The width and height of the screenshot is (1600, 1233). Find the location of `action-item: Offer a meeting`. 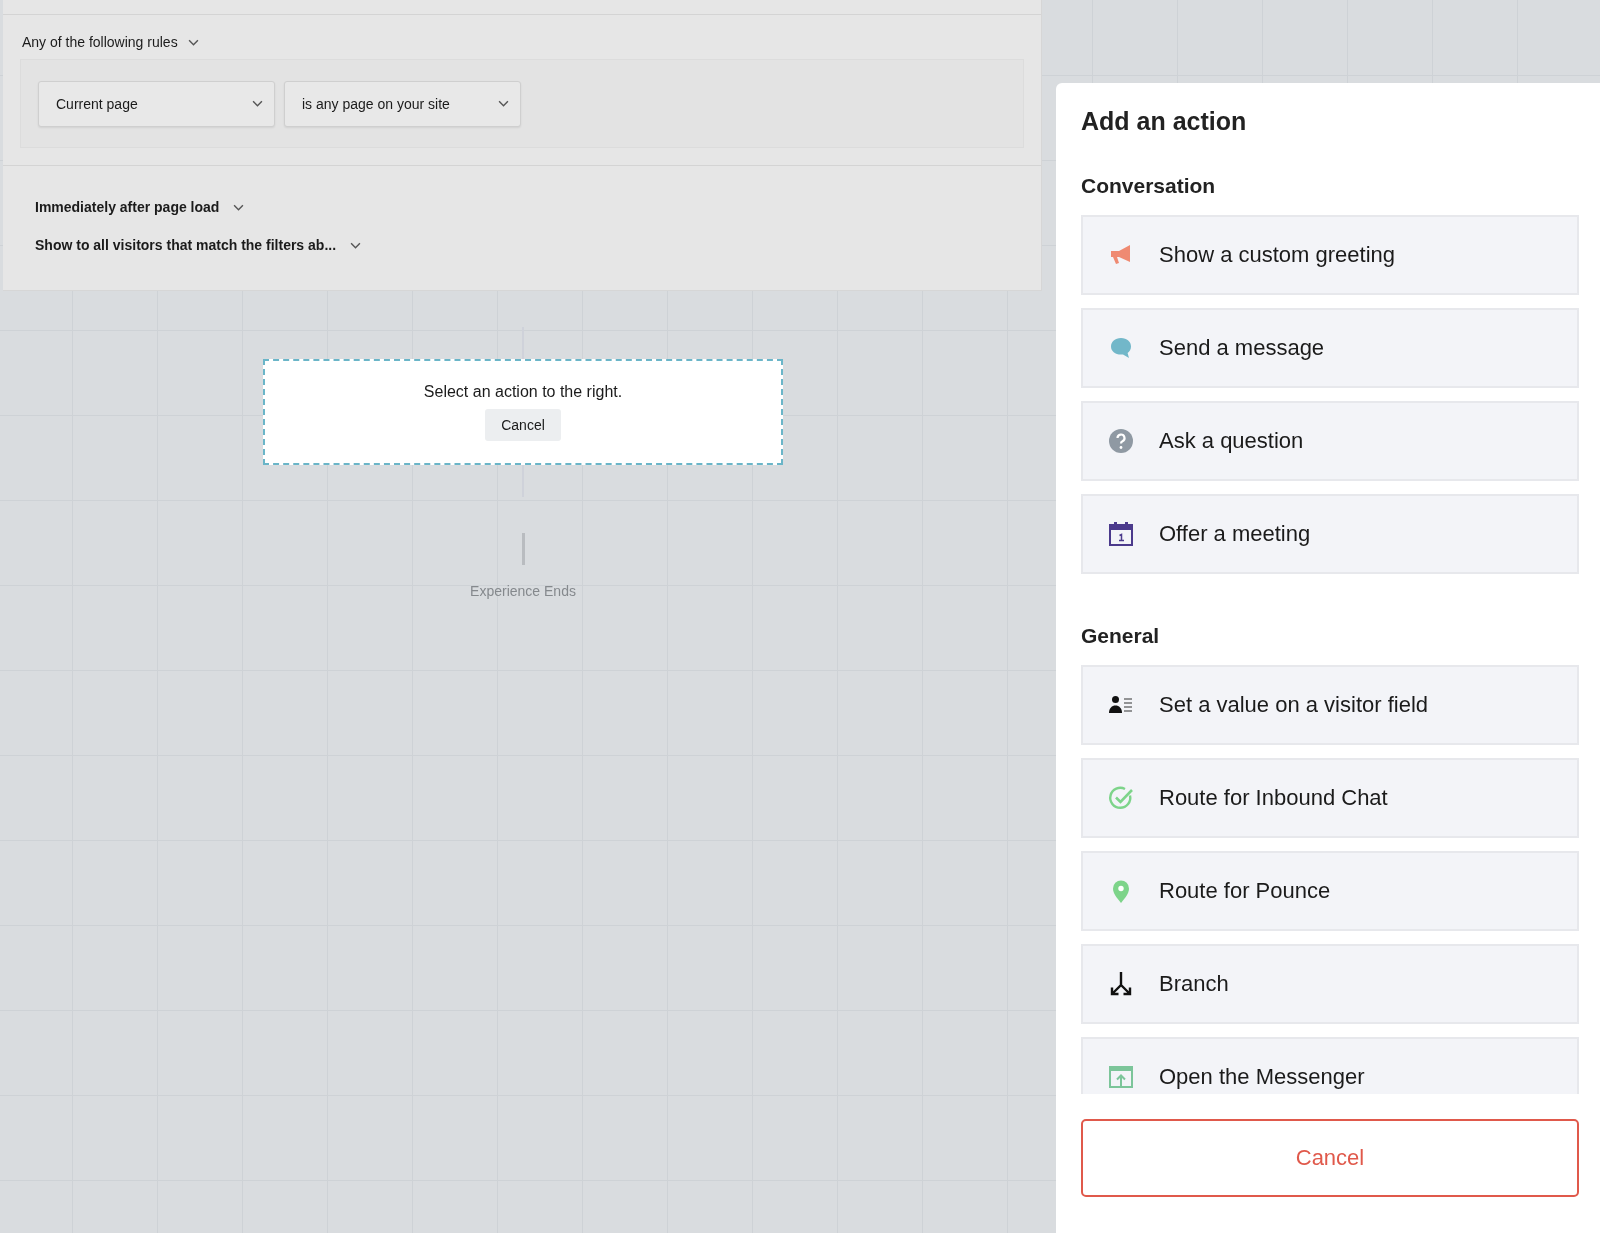

action-item: Offer a meeting is located at coordinates (1330, 534).